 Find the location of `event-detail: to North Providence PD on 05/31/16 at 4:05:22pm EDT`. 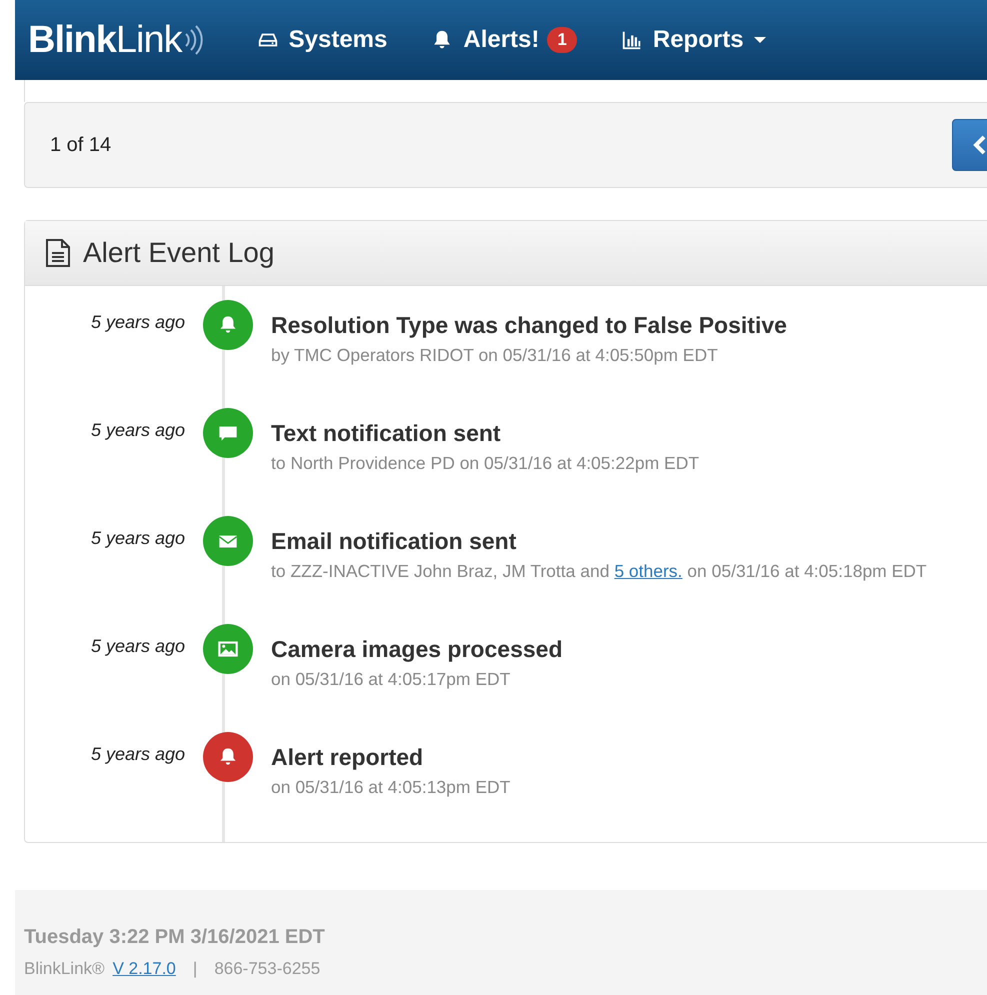

event-detail: to North Providence PD on 05/31/16 at 4:05:22pm EDT is located at coordinates (485, 463).